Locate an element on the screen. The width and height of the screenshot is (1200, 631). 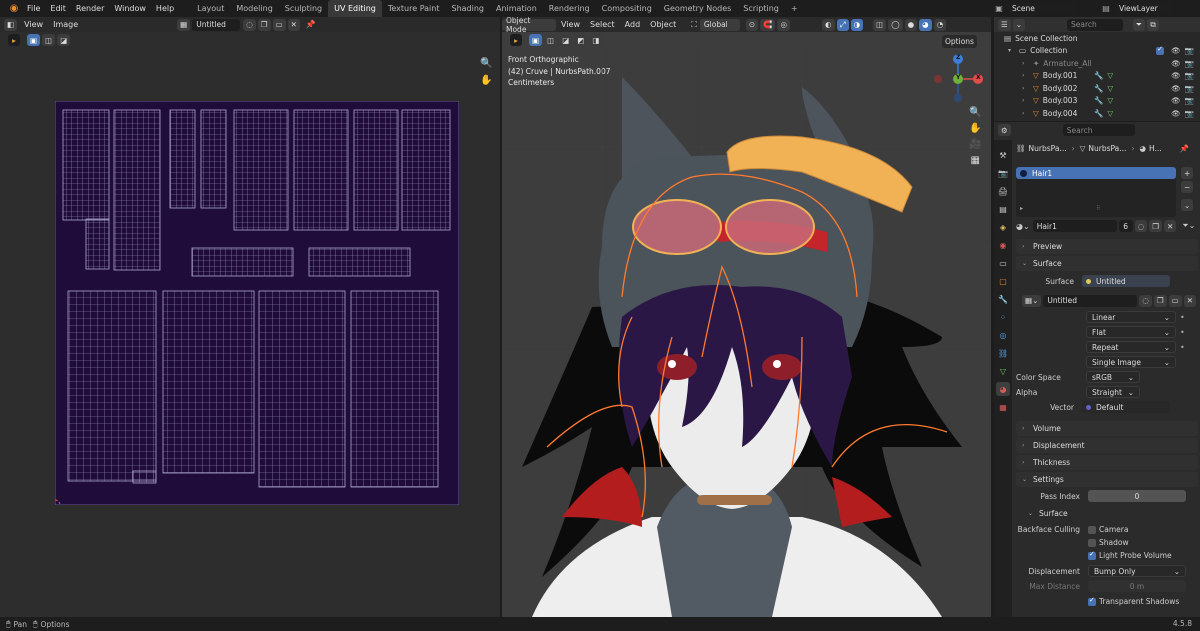
outliner-item-body-004: › ▽ Body.004 🔧 ▽ 👁 📷 is located at coordinates (1097, 113).